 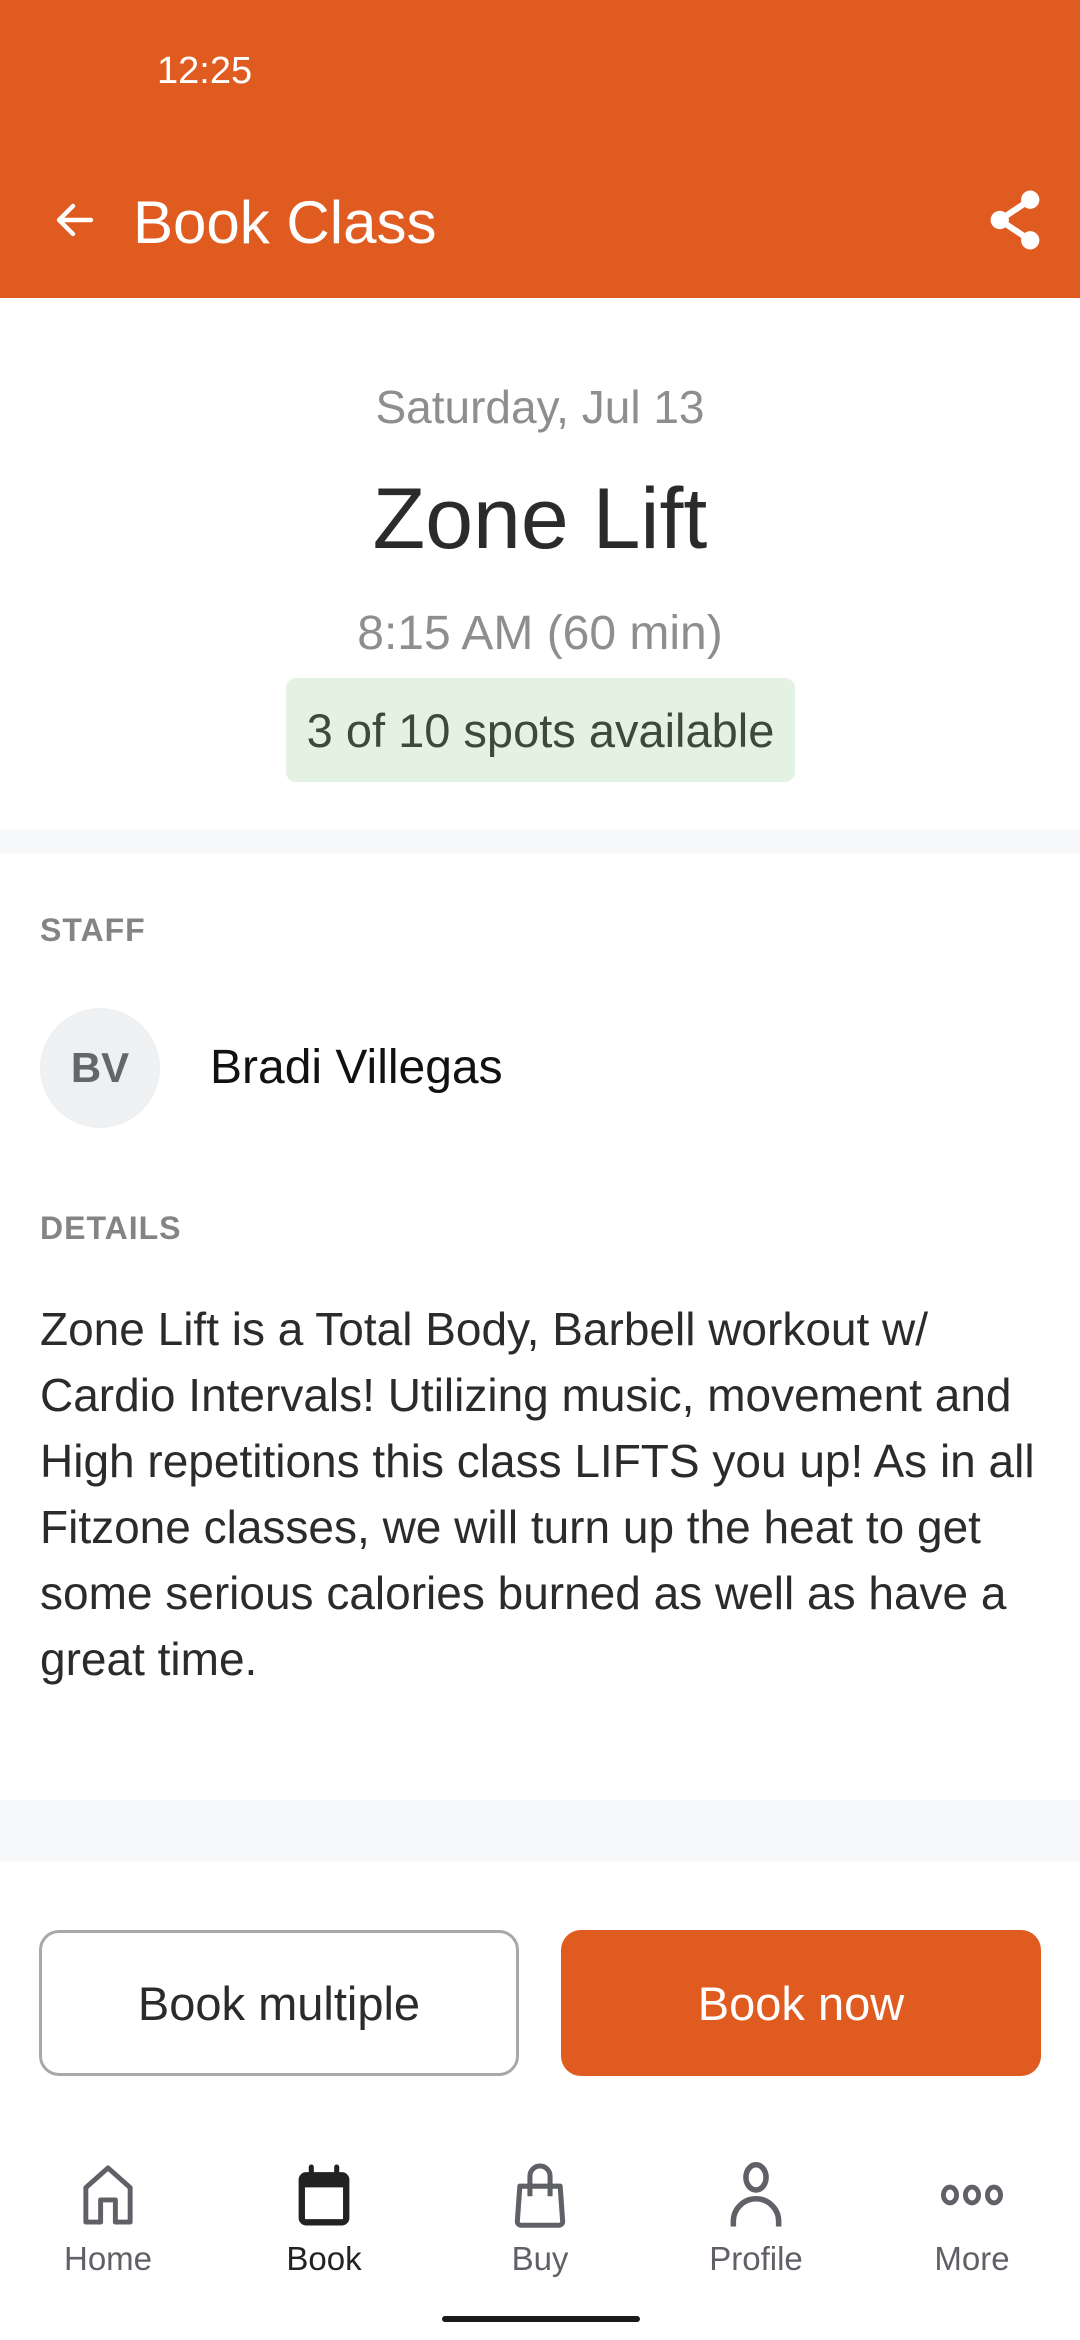 I want to click on nav-label: Buy, so click(x=540, y=2258).